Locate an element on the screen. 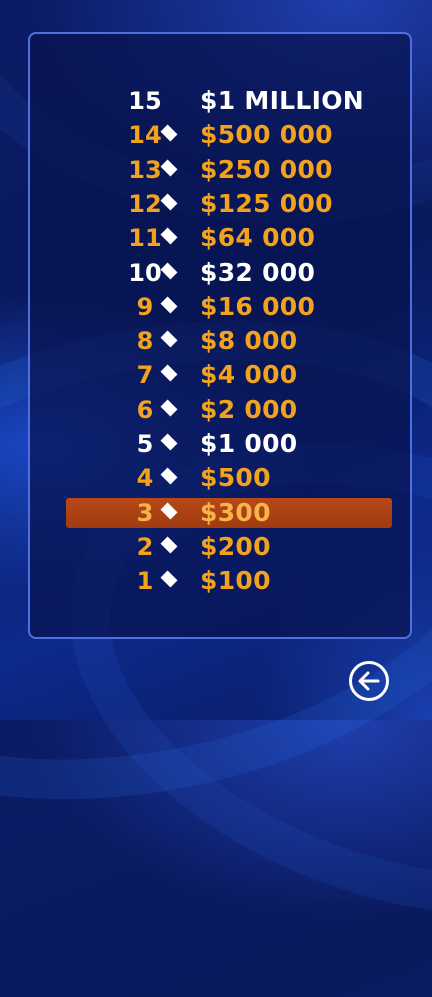 This screenshot has width=432, height=997. ladder-row: 15 $1 MILLION is located at coordinates (229, 101).